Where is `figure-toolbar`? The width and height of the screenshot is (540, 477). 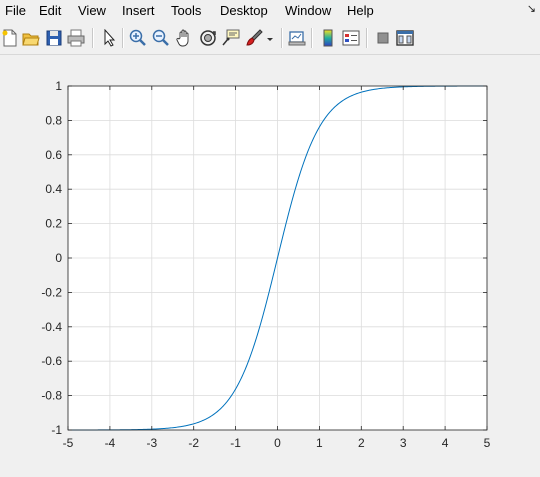
figure-toolbar is located at coordinates (270, 38).